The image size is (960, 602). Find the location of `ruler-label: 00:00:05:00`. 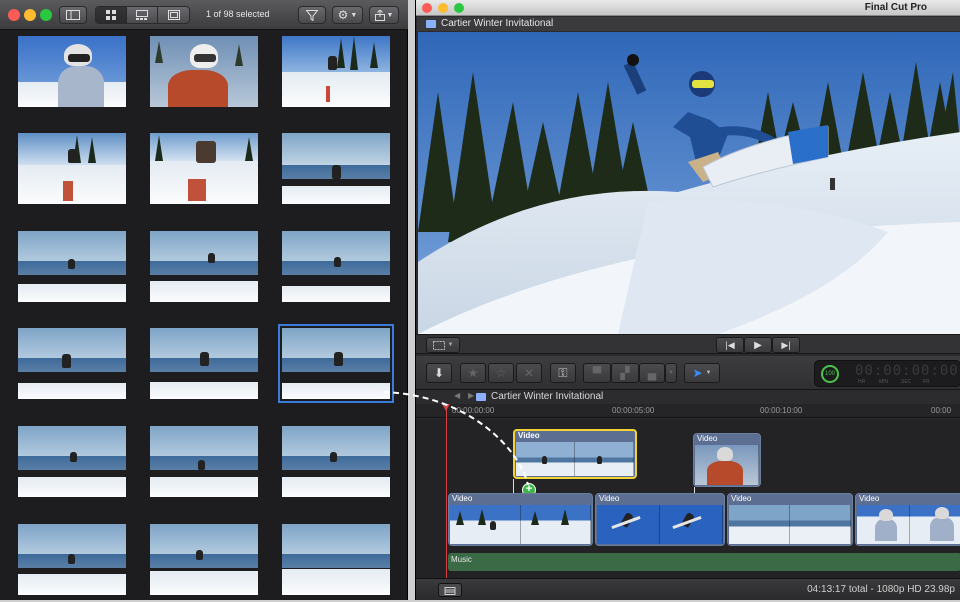

ruler-label: 00:00:05:00 is located at coordinates (633, 410).